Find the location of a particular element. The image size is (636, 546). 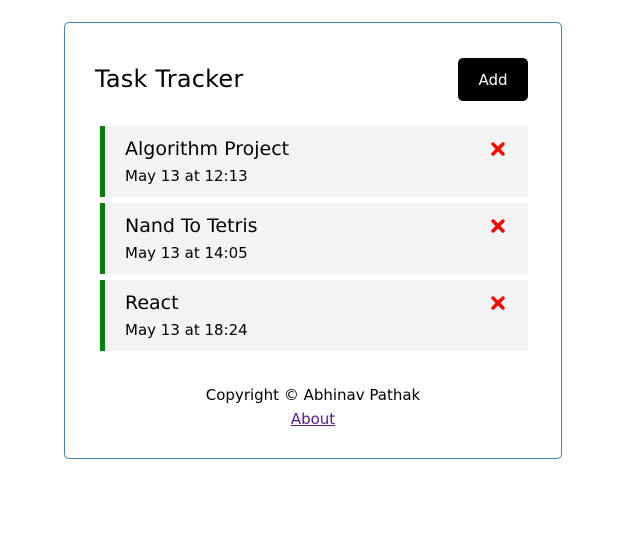

task-item: Nand To Tetris May 13 at 14:05 is located at coordinates (314, 238).